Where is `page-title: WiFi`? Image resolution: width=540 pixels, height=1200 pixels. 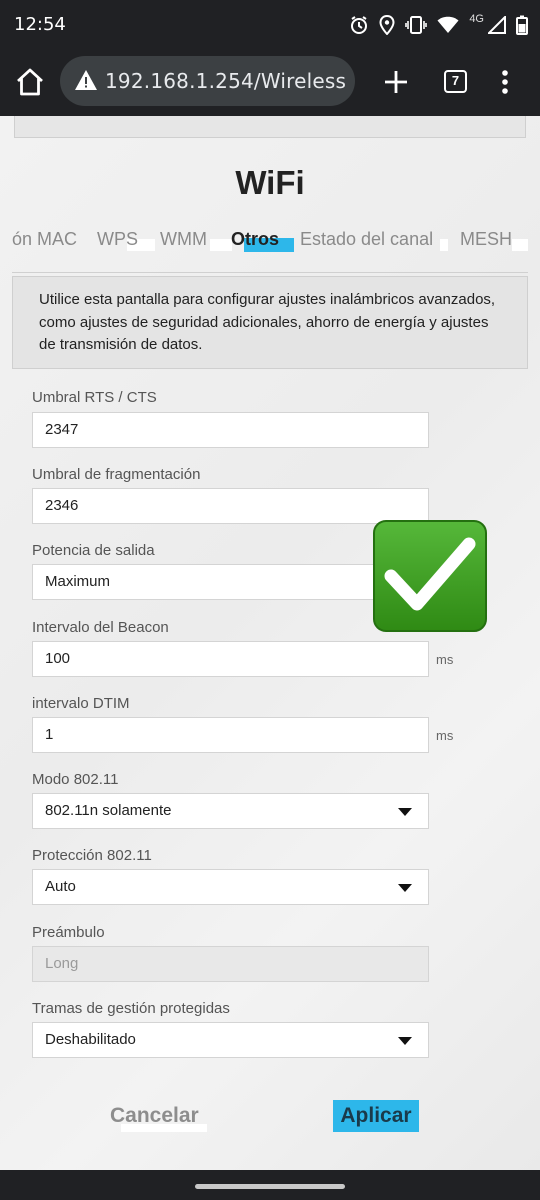
page-title: WiFi is located at coordinates (270, 182).